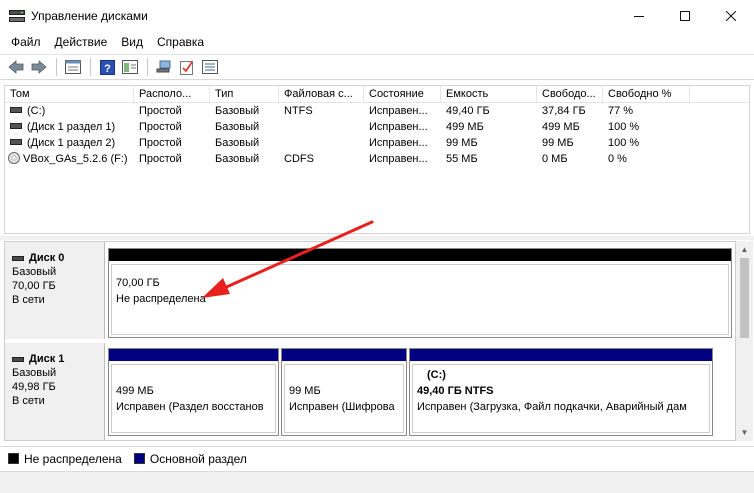  I want to click on legend-primary: Основной раздел, so click(190, 458).